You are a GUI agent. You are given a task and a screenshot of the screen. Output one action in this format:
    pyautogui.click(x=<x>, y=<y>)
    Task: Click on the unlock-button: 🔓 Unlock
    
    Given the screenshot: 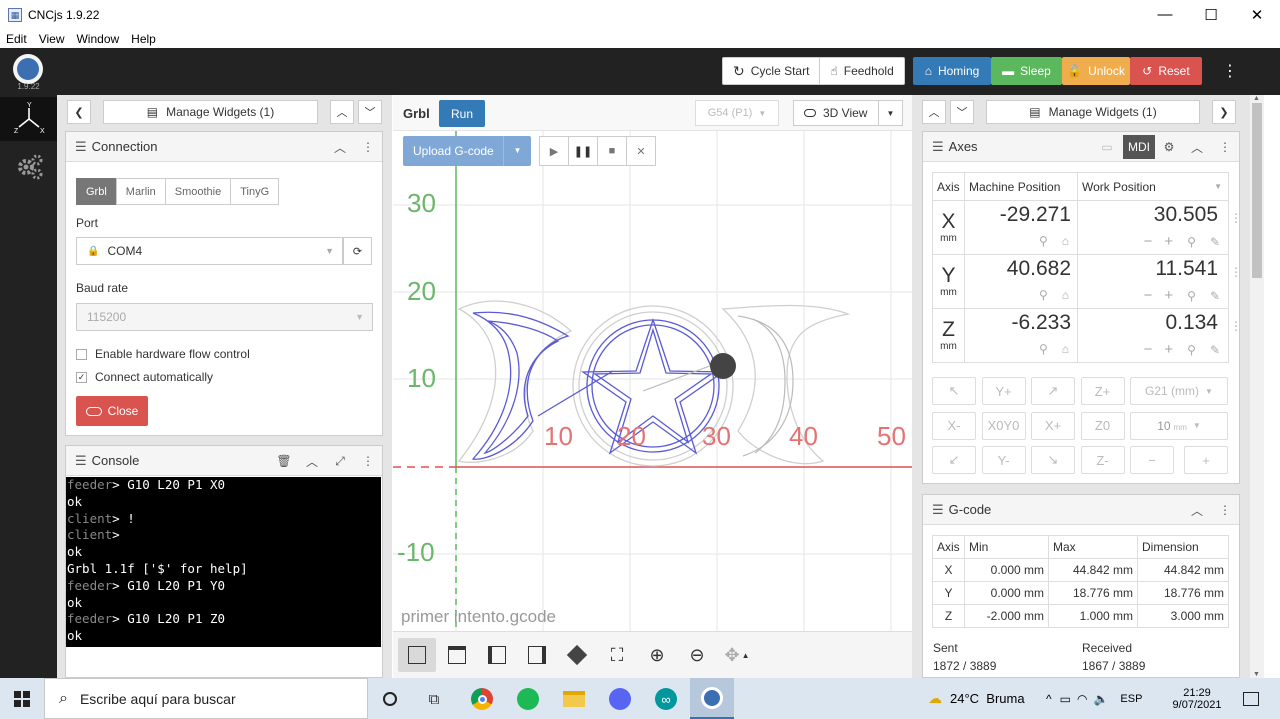 What is the action you would take?
    pyautogui.click(x=1096, y=71)
    